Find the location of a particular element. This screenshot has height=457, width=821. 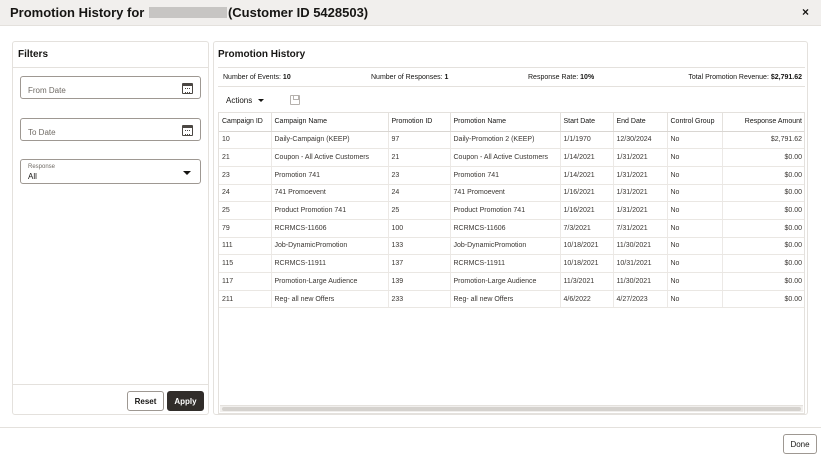

cell-end-date: 12/30/2024 is located at coordinates (640, 140).